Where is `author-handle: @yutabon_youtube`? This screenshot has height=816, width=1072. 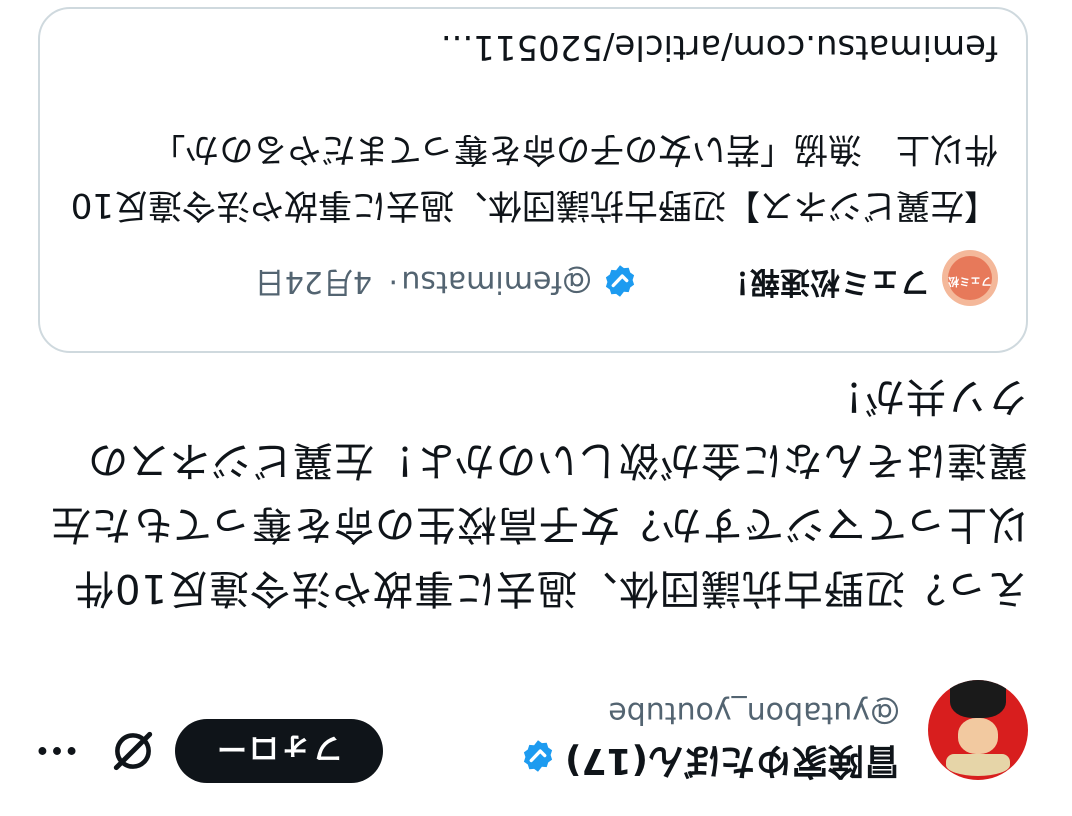
author-handle: @yutabon_youtube is located at coordinates (754, 712).